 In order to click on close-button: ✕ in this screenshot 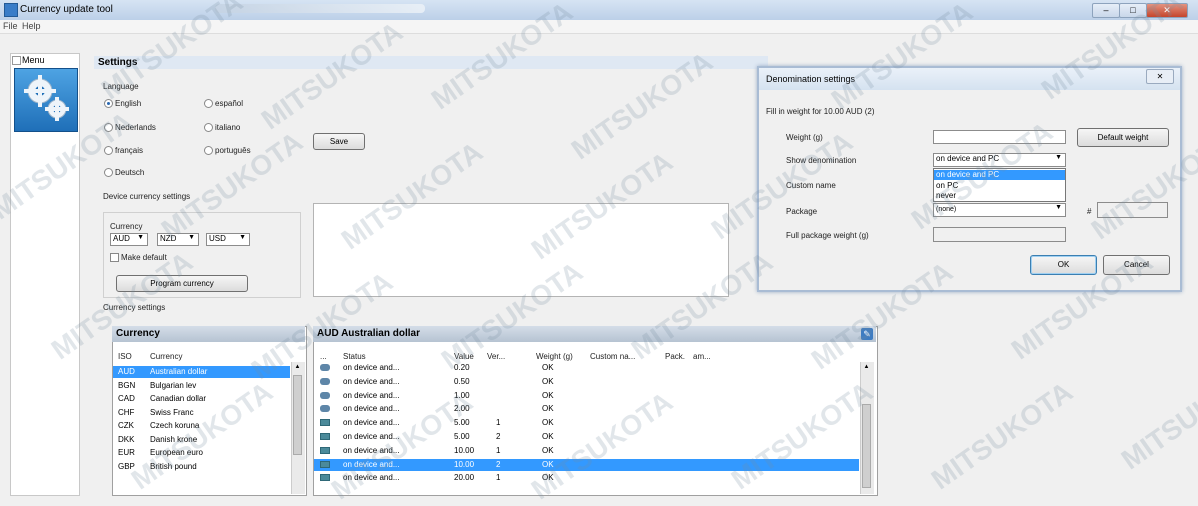, I will do `click(1167, 10)`.